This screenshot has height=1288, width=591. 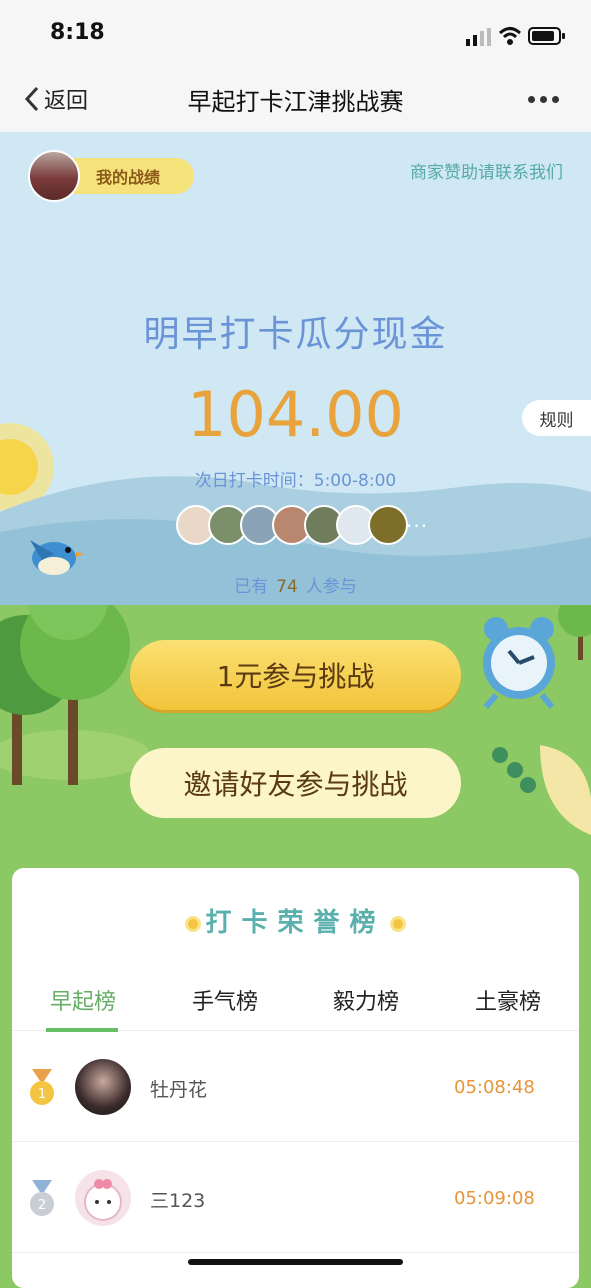 What do you see at coordinates (295, 33) in the screenshot?
I see `status-bar: 8:18` at bounding box center [295, 33].